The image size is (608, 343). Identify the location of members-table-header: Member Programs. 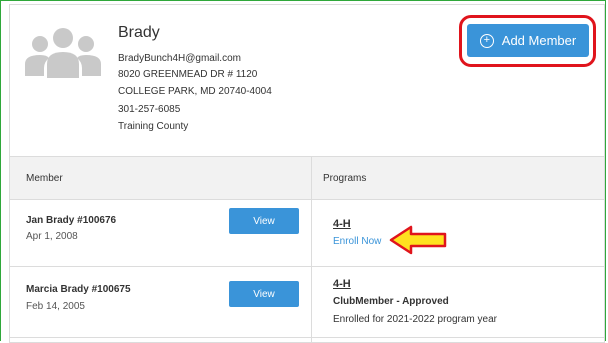
(307, 178).